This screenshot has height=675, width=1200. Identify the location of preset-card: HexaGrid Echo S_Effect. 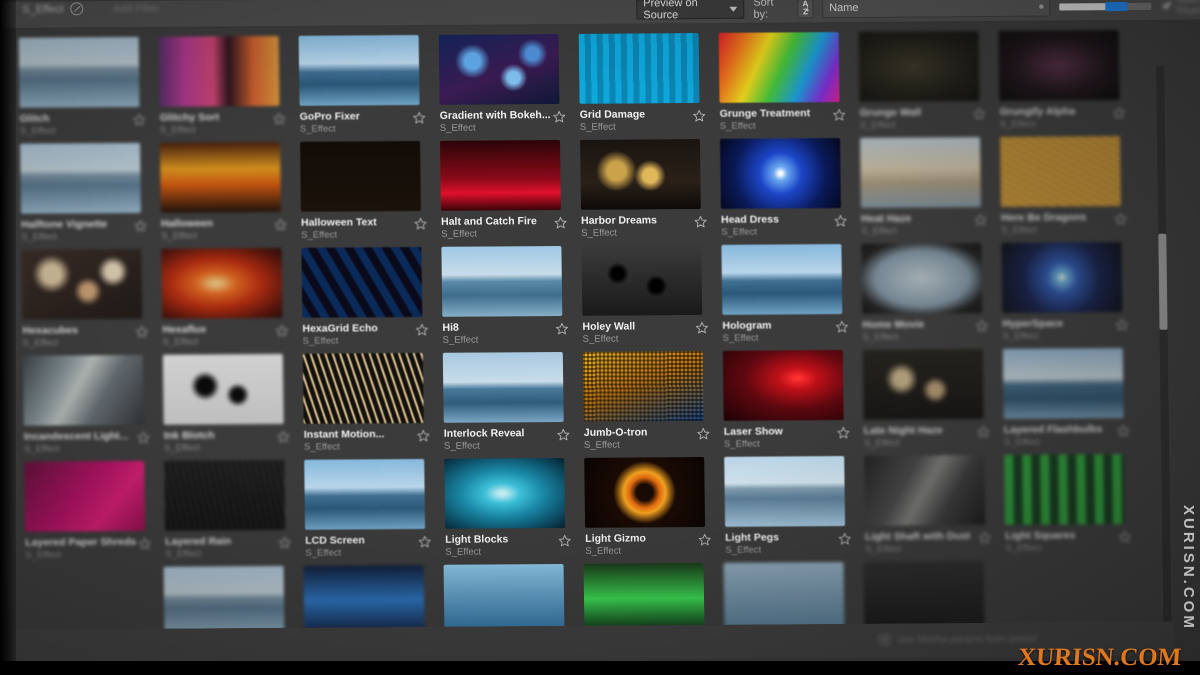
(370, 297).